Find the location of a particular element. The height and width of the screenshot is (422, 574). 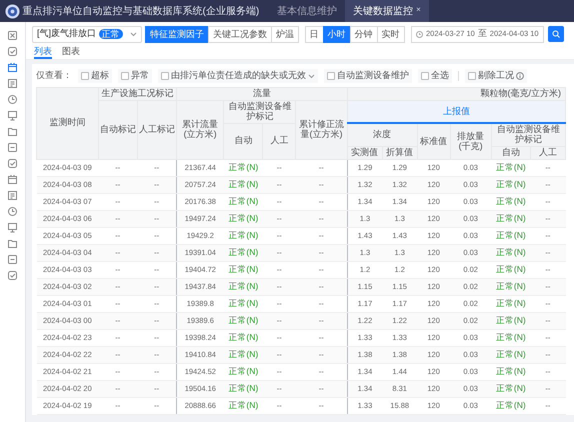

filter-checkbox: 由排污单位责任造成的缺失或无效 is located at coordinates (238, 76).